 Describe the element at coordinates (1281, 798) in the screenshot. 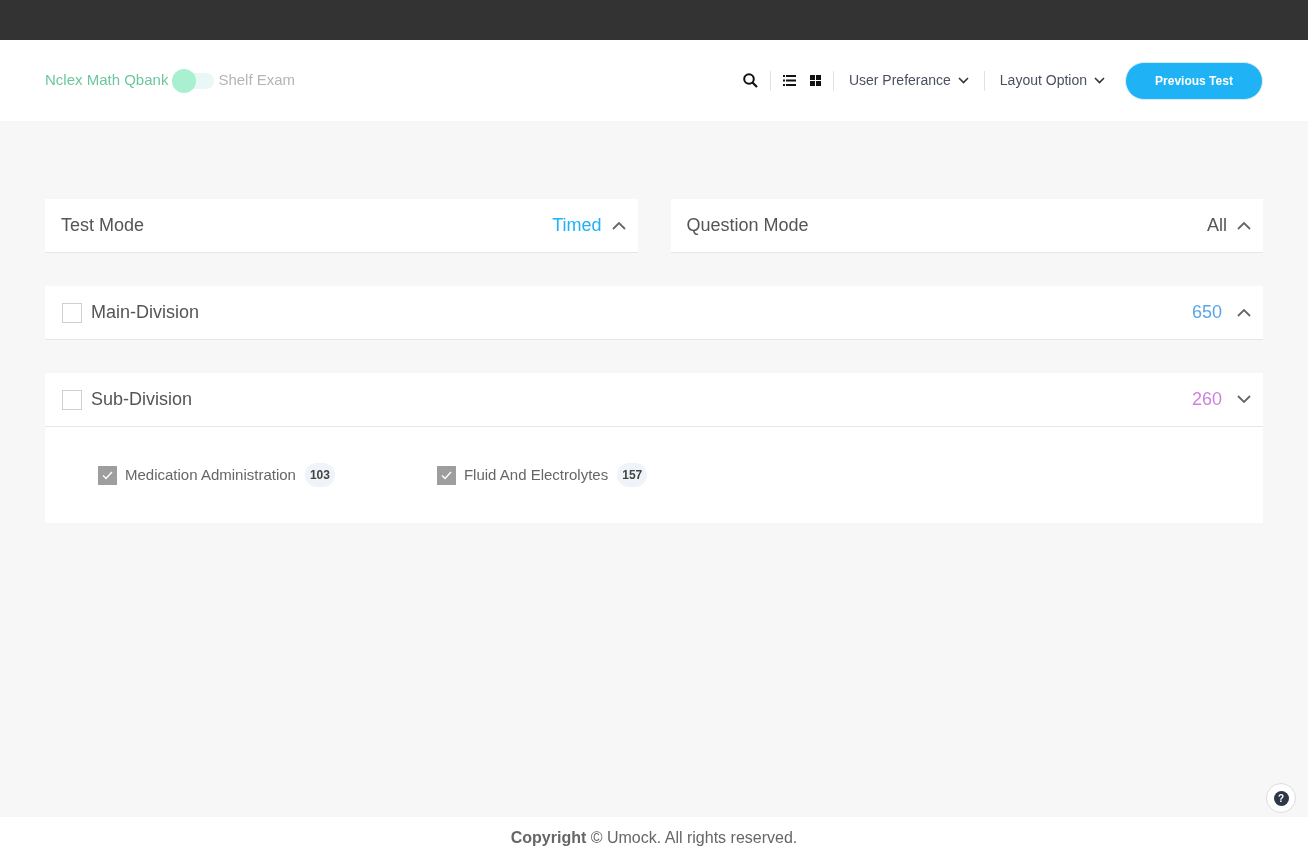

I see `help-button: ?` at that location.